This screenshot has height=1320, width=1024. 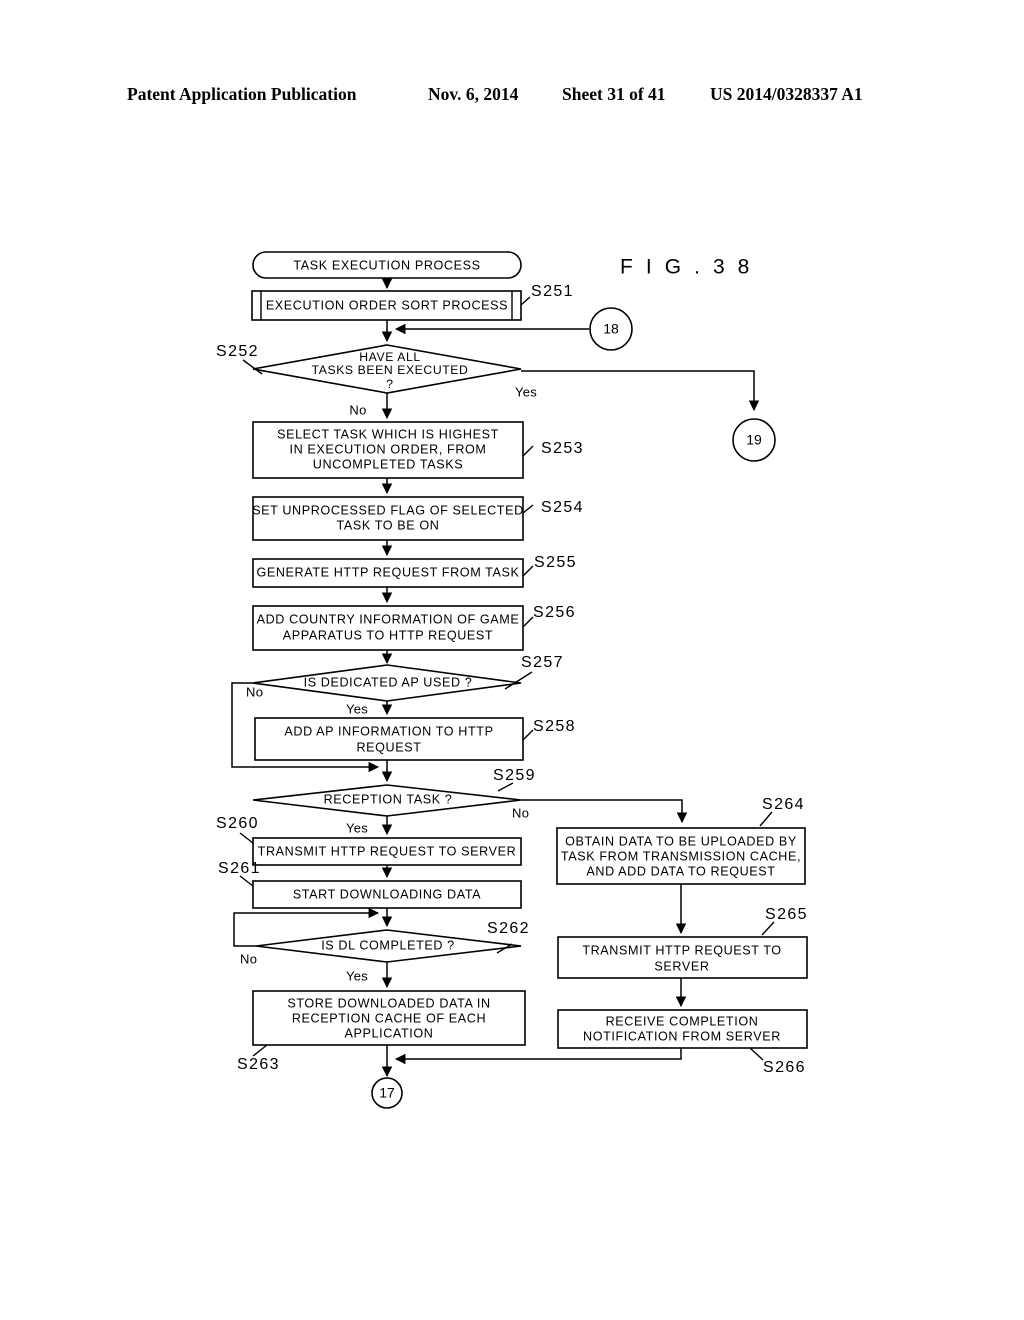 I want to click on s252-text-line2: TASKS BEEN EXECUTED, so click(x=390, y=370).